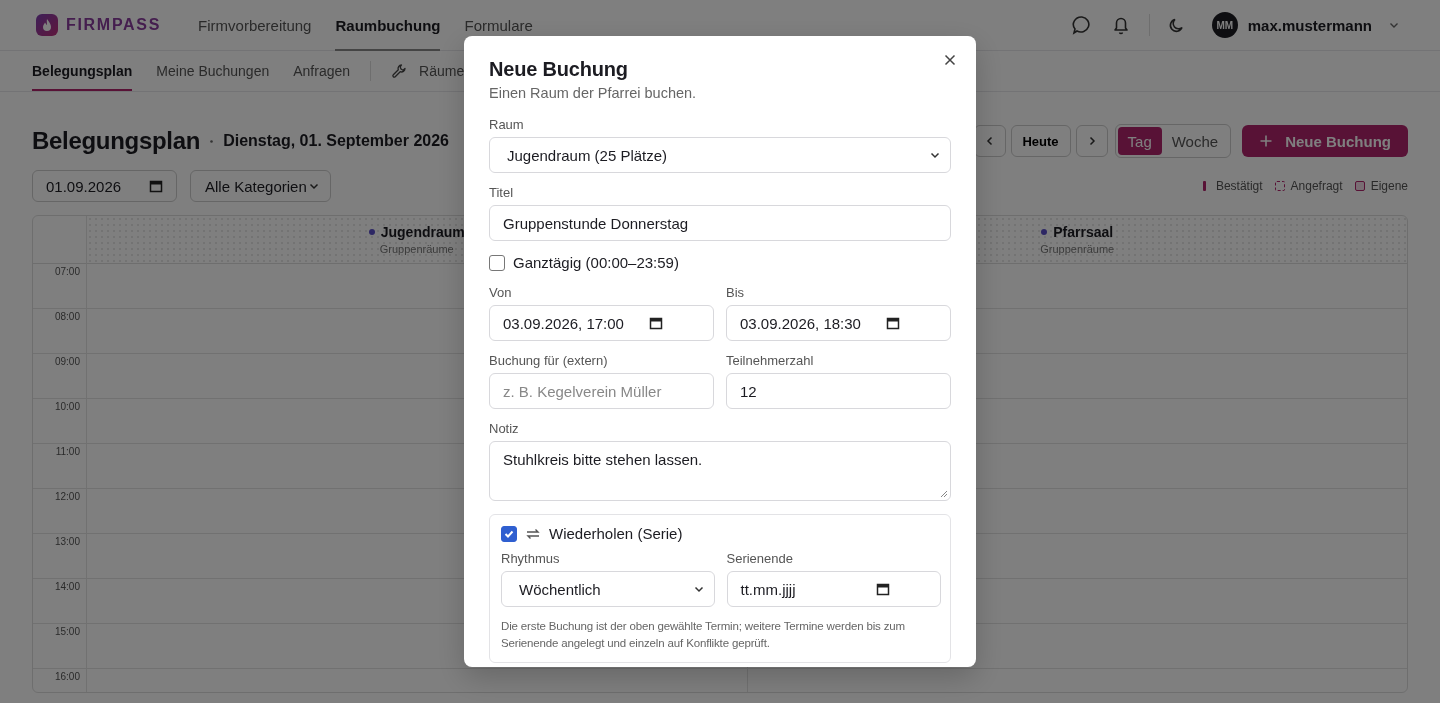 This screenshot has width=1440, height=703. Describe the element at coordinates (507, 124) in the screenshot. I see `field-label: Raum` at that location.